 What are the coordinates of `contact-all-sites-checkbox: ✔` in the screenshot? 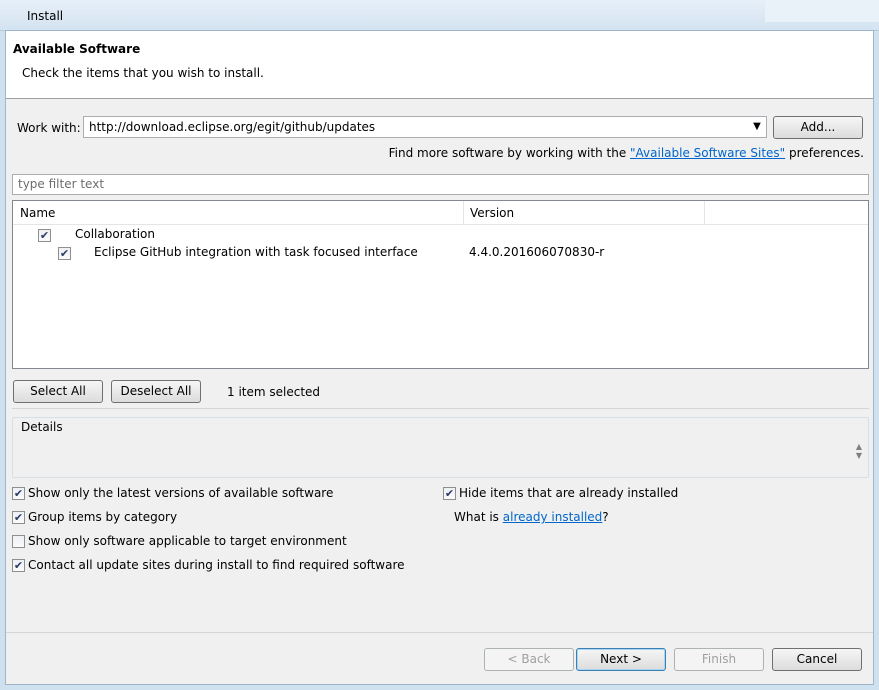 It's located at (18, 565).